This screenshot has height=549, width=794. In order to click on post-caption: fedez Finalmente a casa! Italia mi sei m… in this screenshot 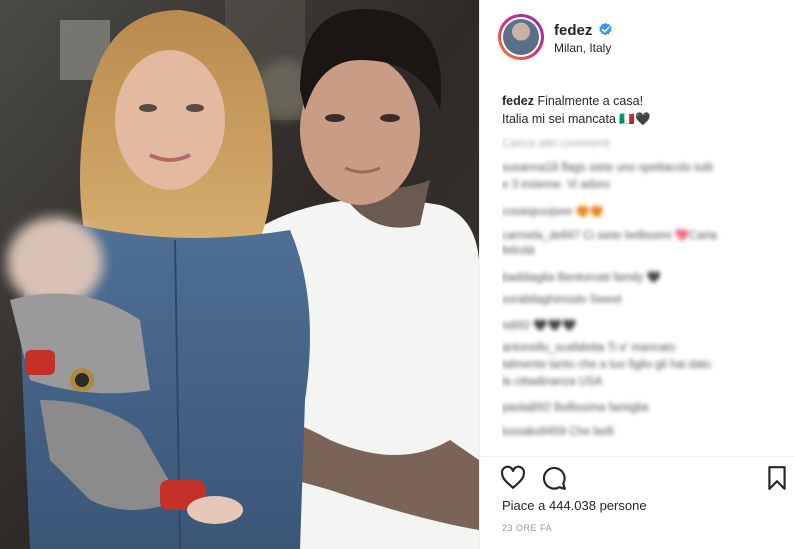, I will do `click(642, 110)`.